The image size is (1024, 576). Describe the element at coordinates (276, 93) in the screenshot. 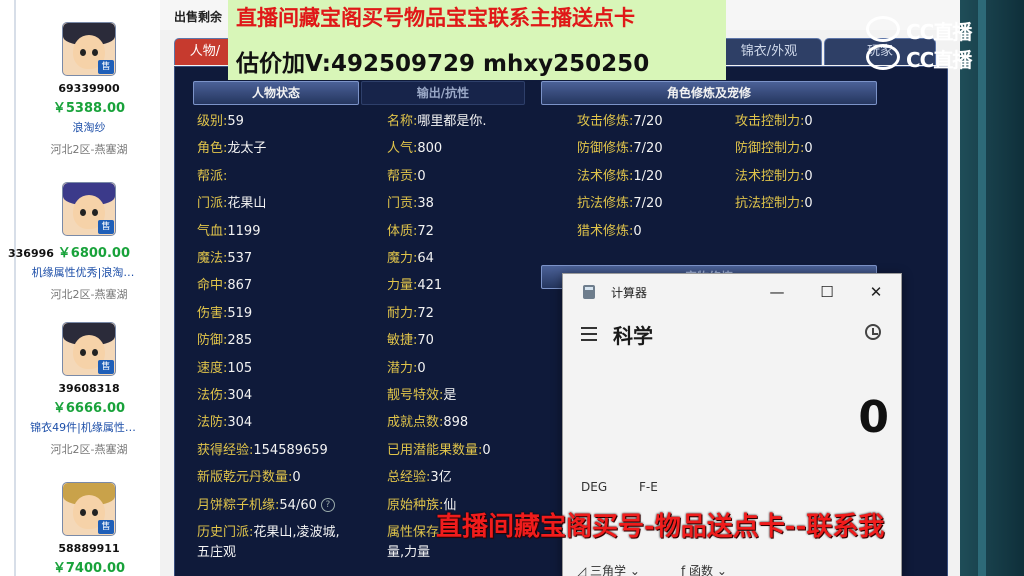

I see `section-character-status: 人物状态` at that location.